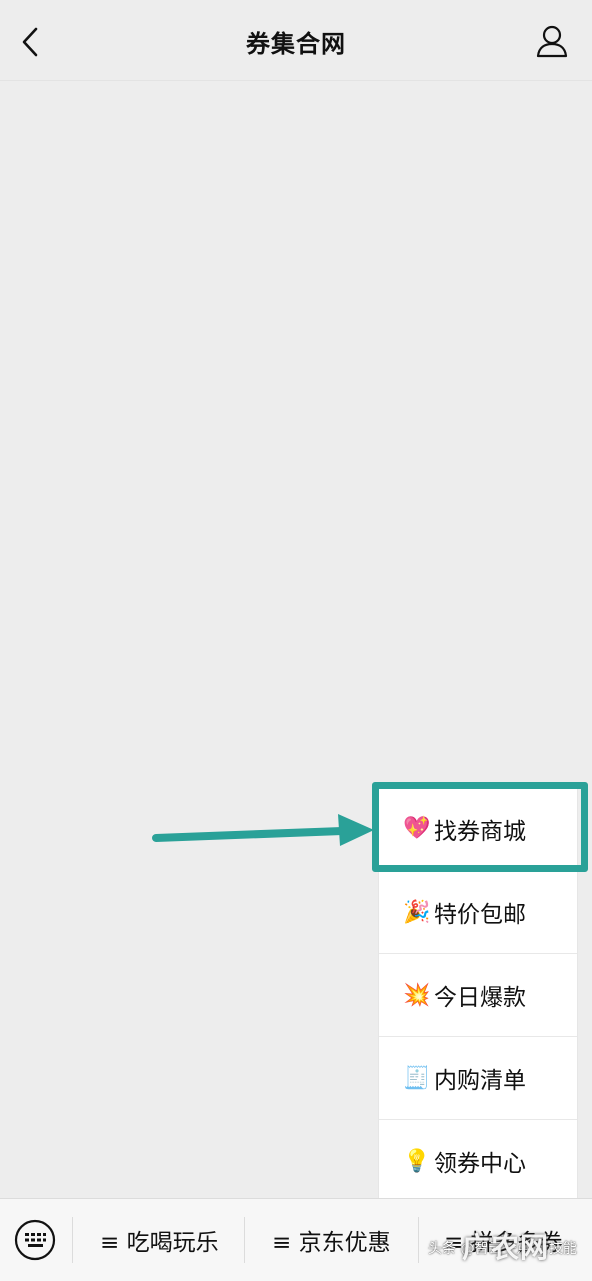 This screenshot has height=1281, width=592. Describe the element at coordinates (480, 1164) in the screenshot. I see `menu-item-label: 领券中心` at that location.